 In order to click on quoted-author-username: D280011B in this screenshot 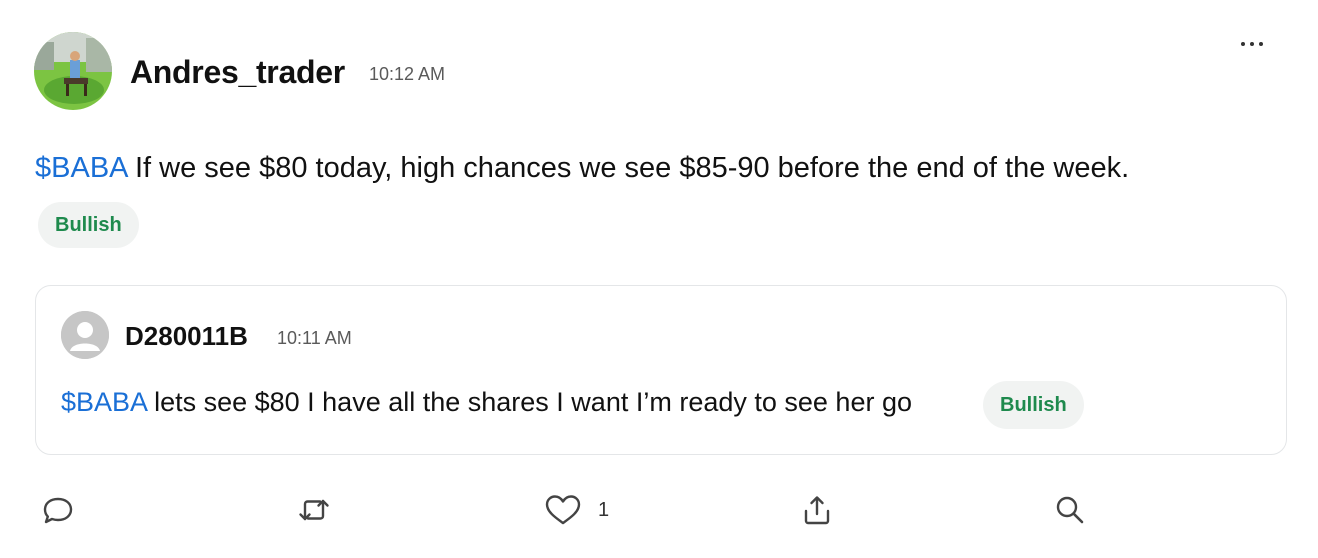, I will do `click(186, 336)`.